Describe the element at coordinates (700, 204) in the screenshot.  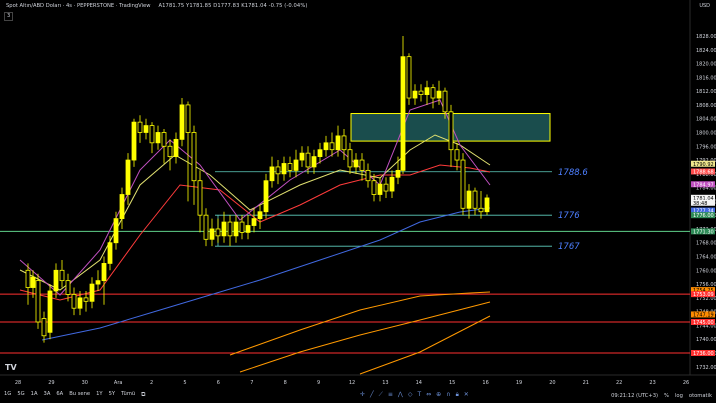
I see `price-badge-label: 38:48` at that location.